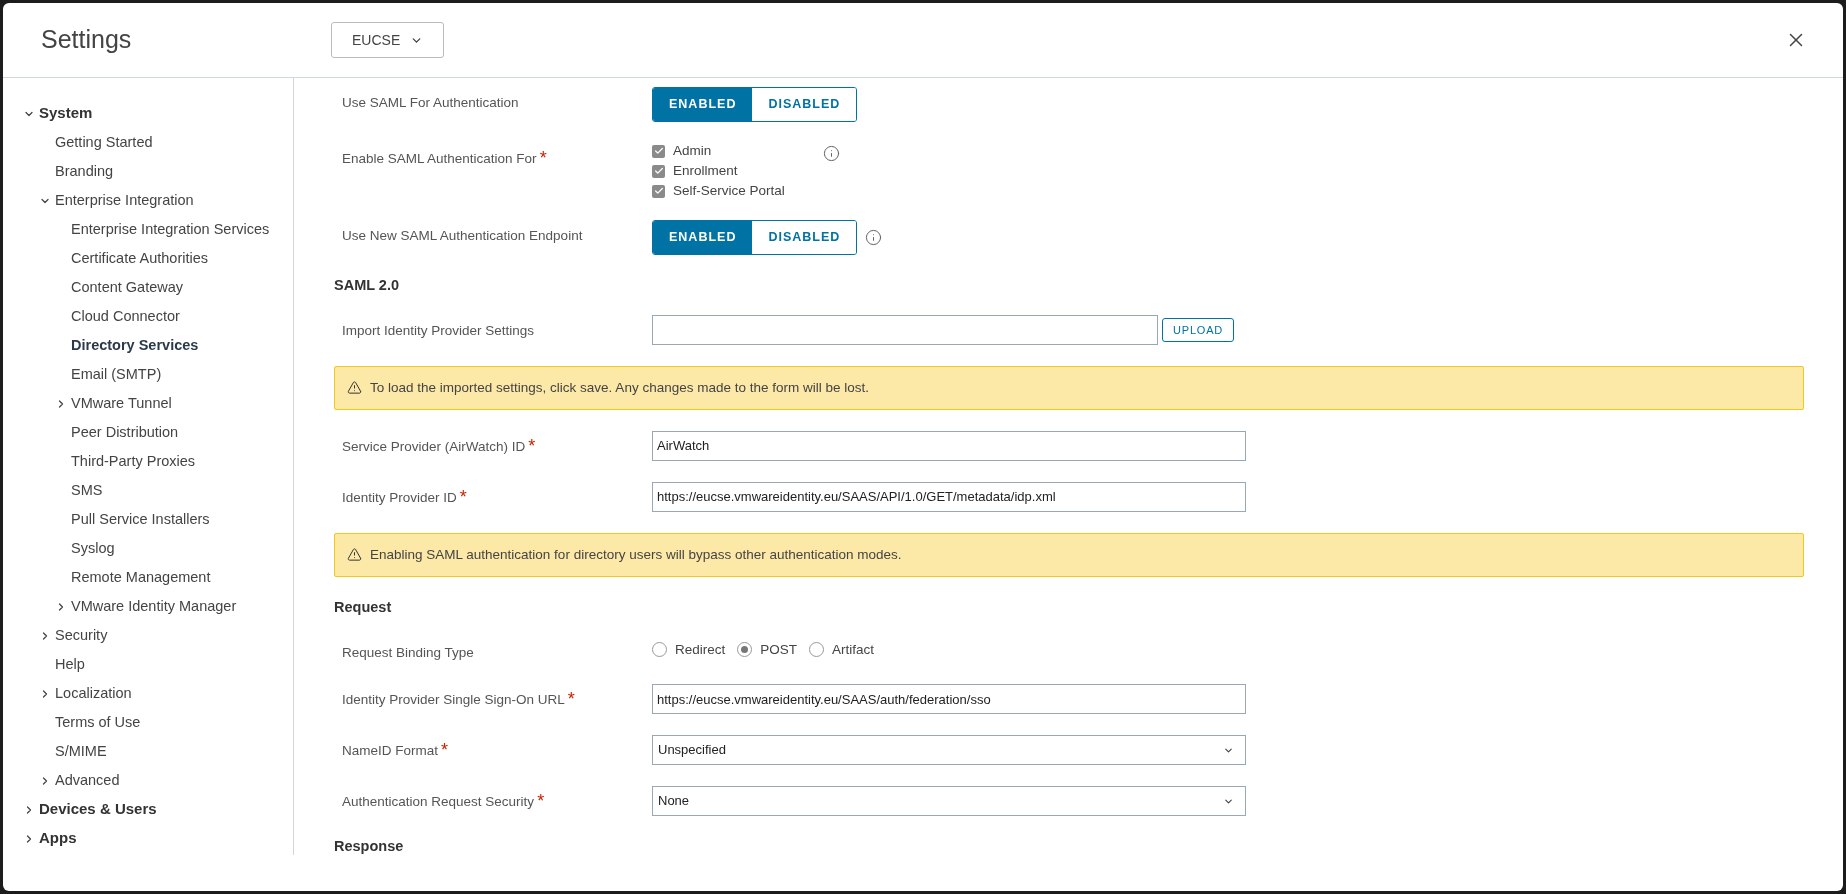 This screenshot has width=1846, height=894. Describe the element at coordinates (949, 750) in the screenshot. I see `select-dropdown: Unspecified` at that location.